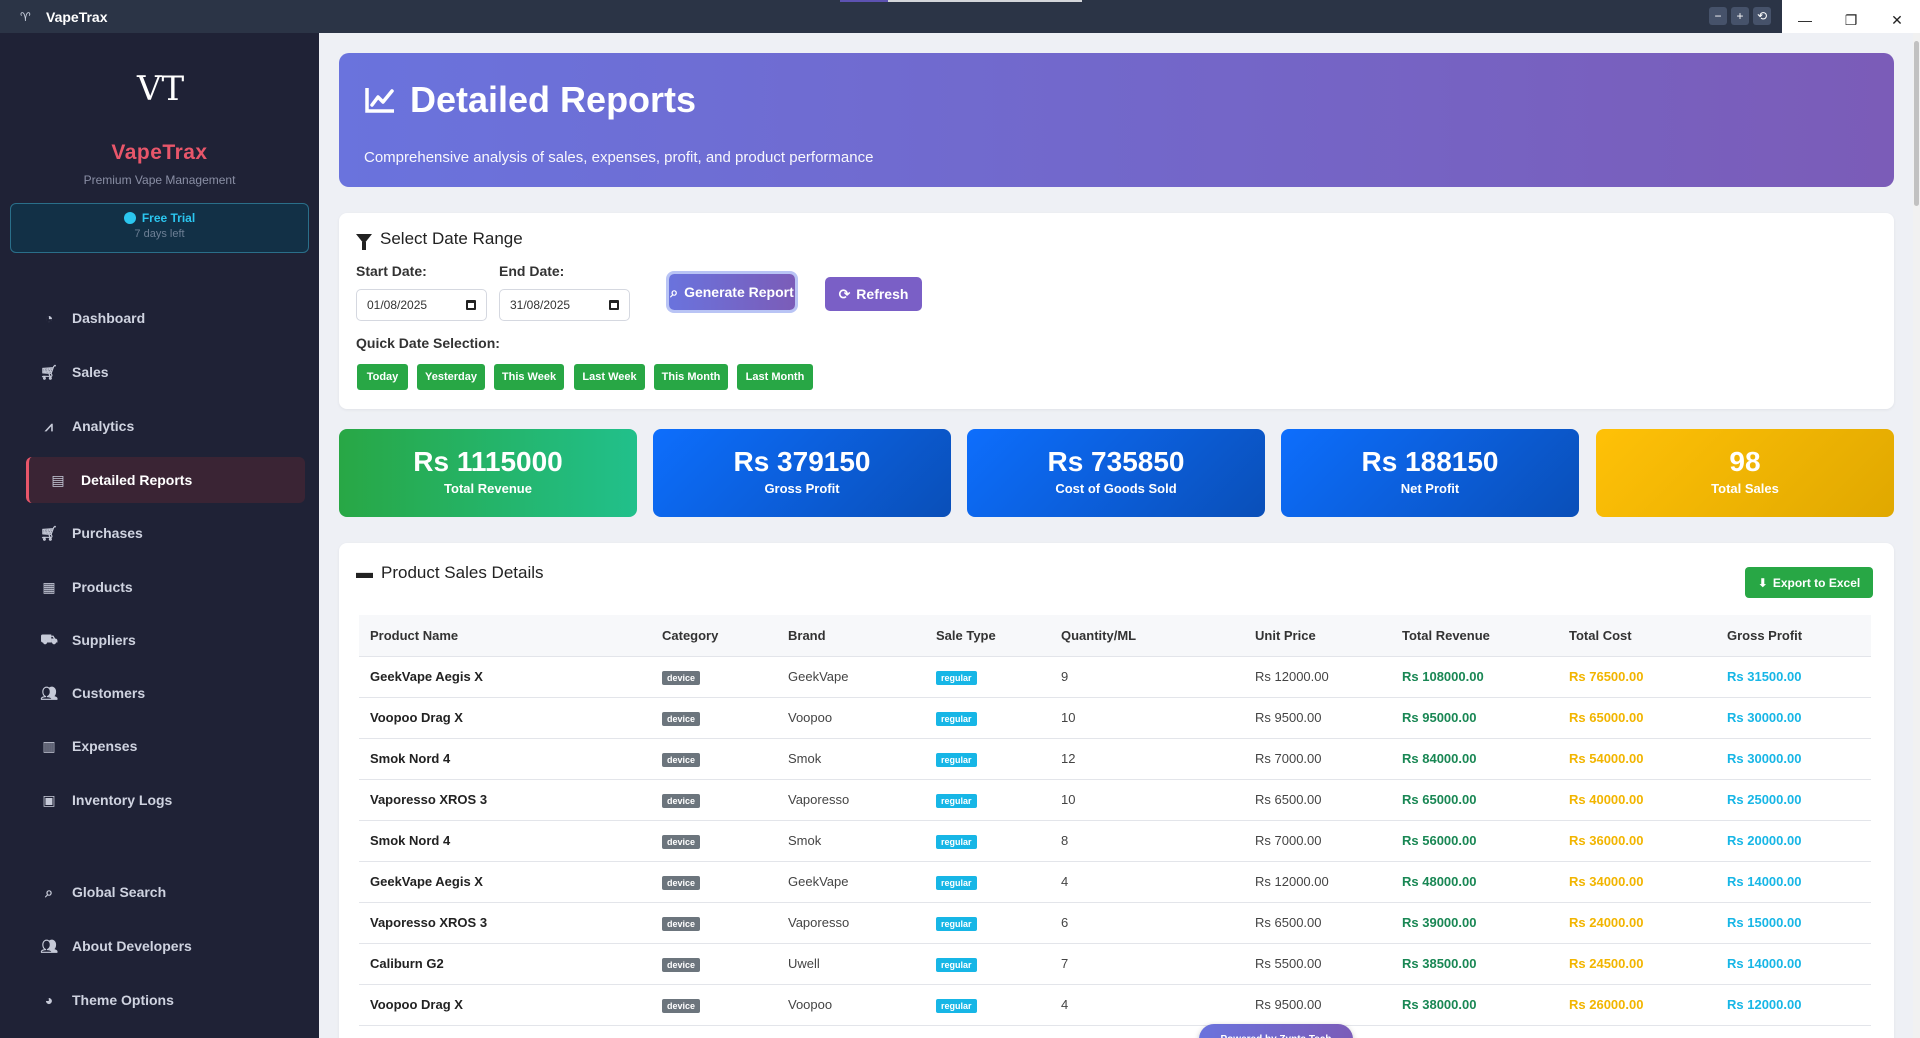 Image resolution: width=1920 pixels, height=1038 pixels. I want to click on unit-price-cell: Rs 6500.00, so click(1317, 800).